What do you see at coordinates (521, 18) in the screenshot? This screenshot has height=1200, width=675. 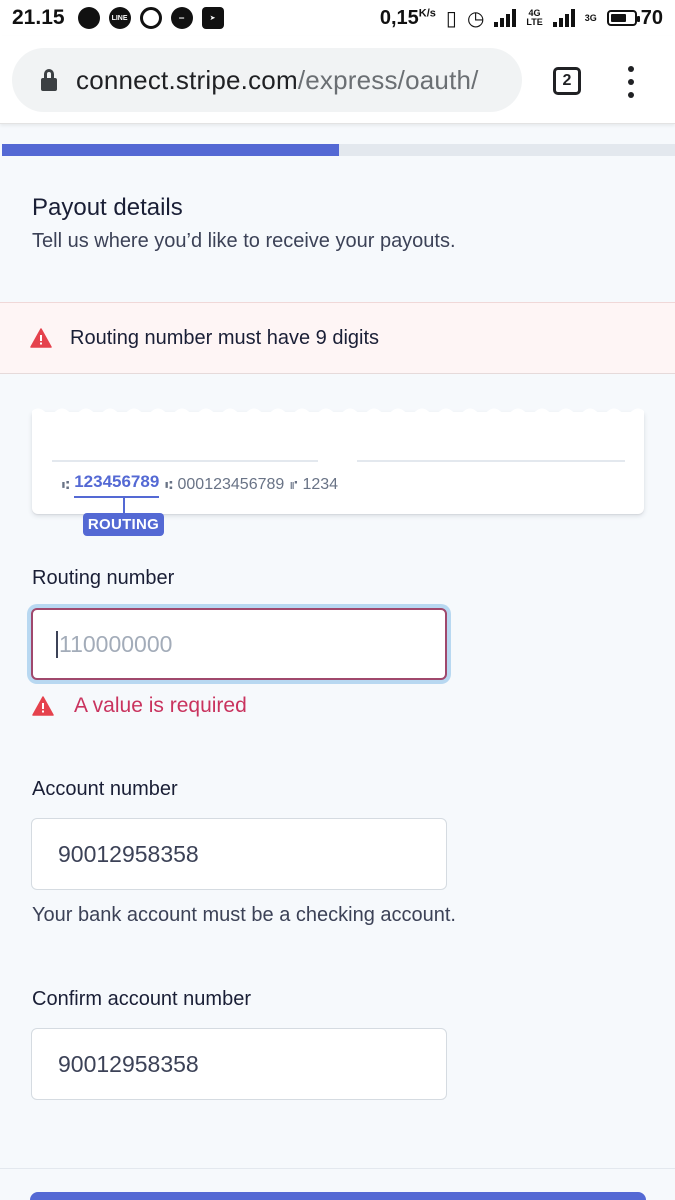 I see `status-right: 0,15K/s ▯ ◷ 4G LTE 3G 70` at bounding box center [521, 18].